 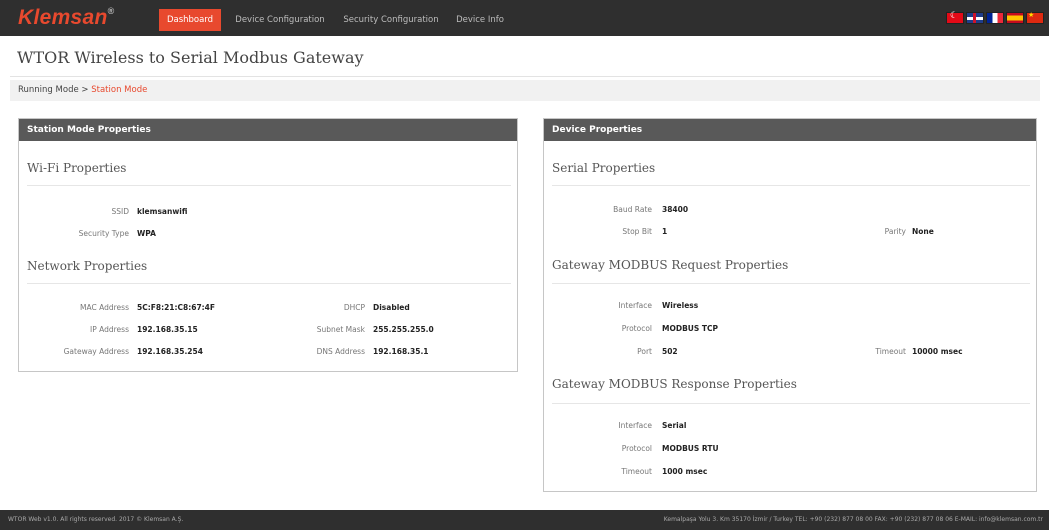 I want to click on response-section-title: Gateway MODBUS Response Properties, so click(x=674, y=384).